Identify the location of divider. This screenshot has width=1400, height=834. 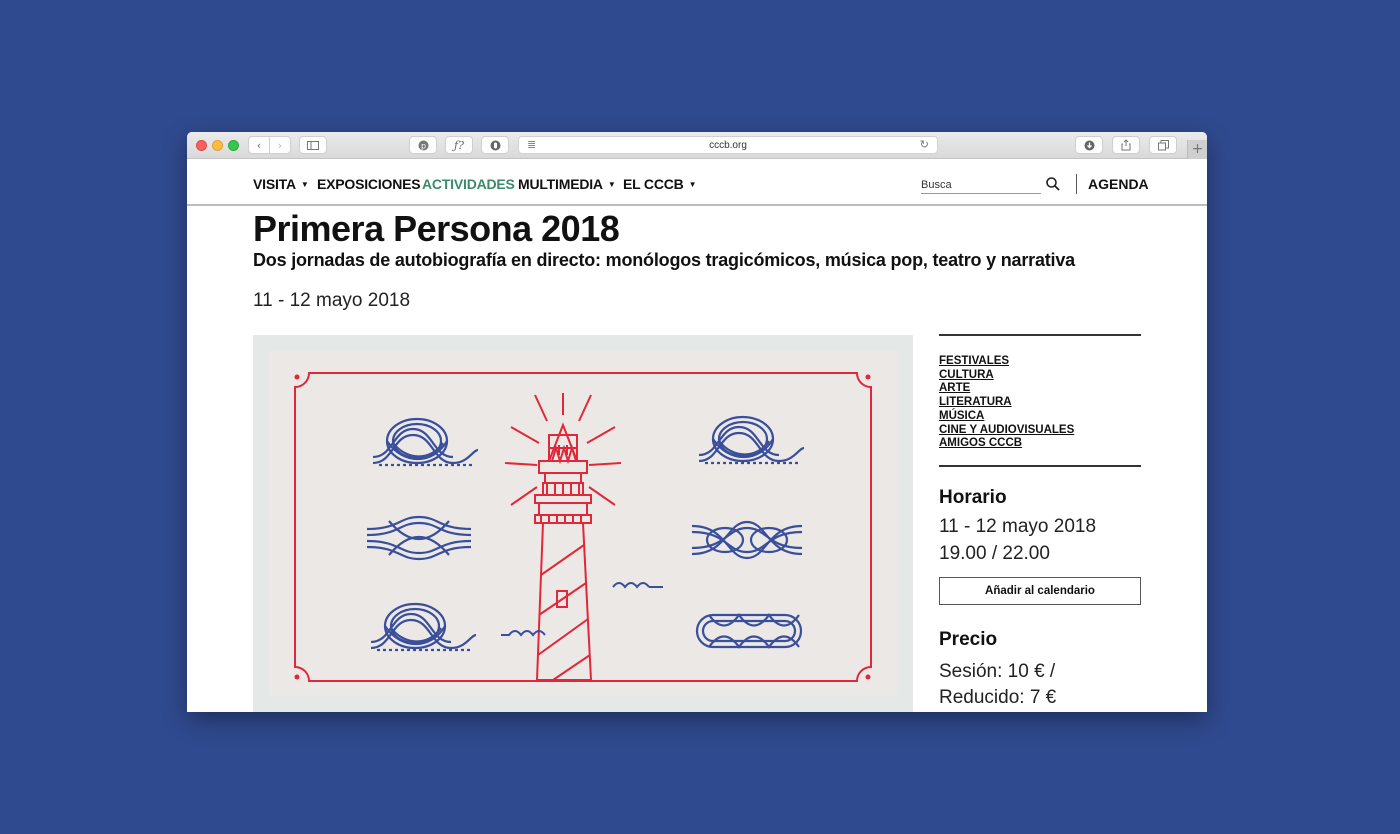
(1040, 465).